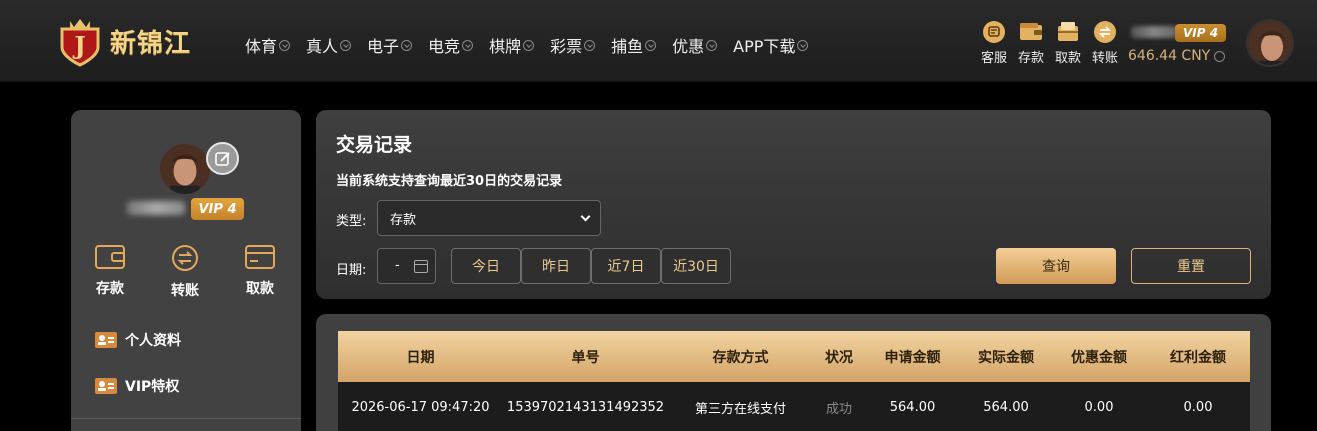 The image size is (1317, 431). I want to click on nav-label: APP下载, so click(764, 46).